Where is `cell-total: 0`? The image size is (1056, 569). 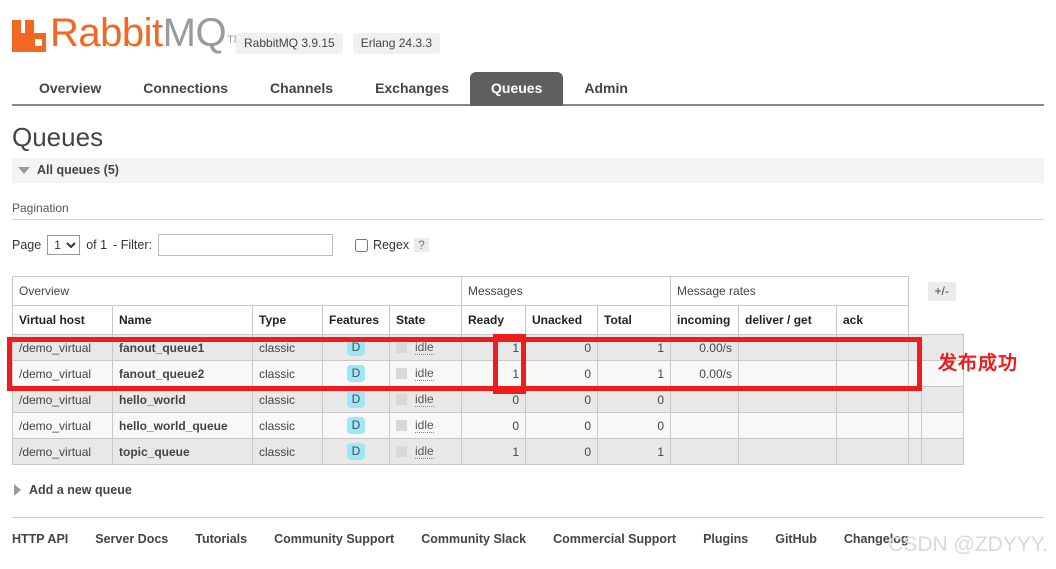 cell-total: 0 is located at coordinates (634, 399).